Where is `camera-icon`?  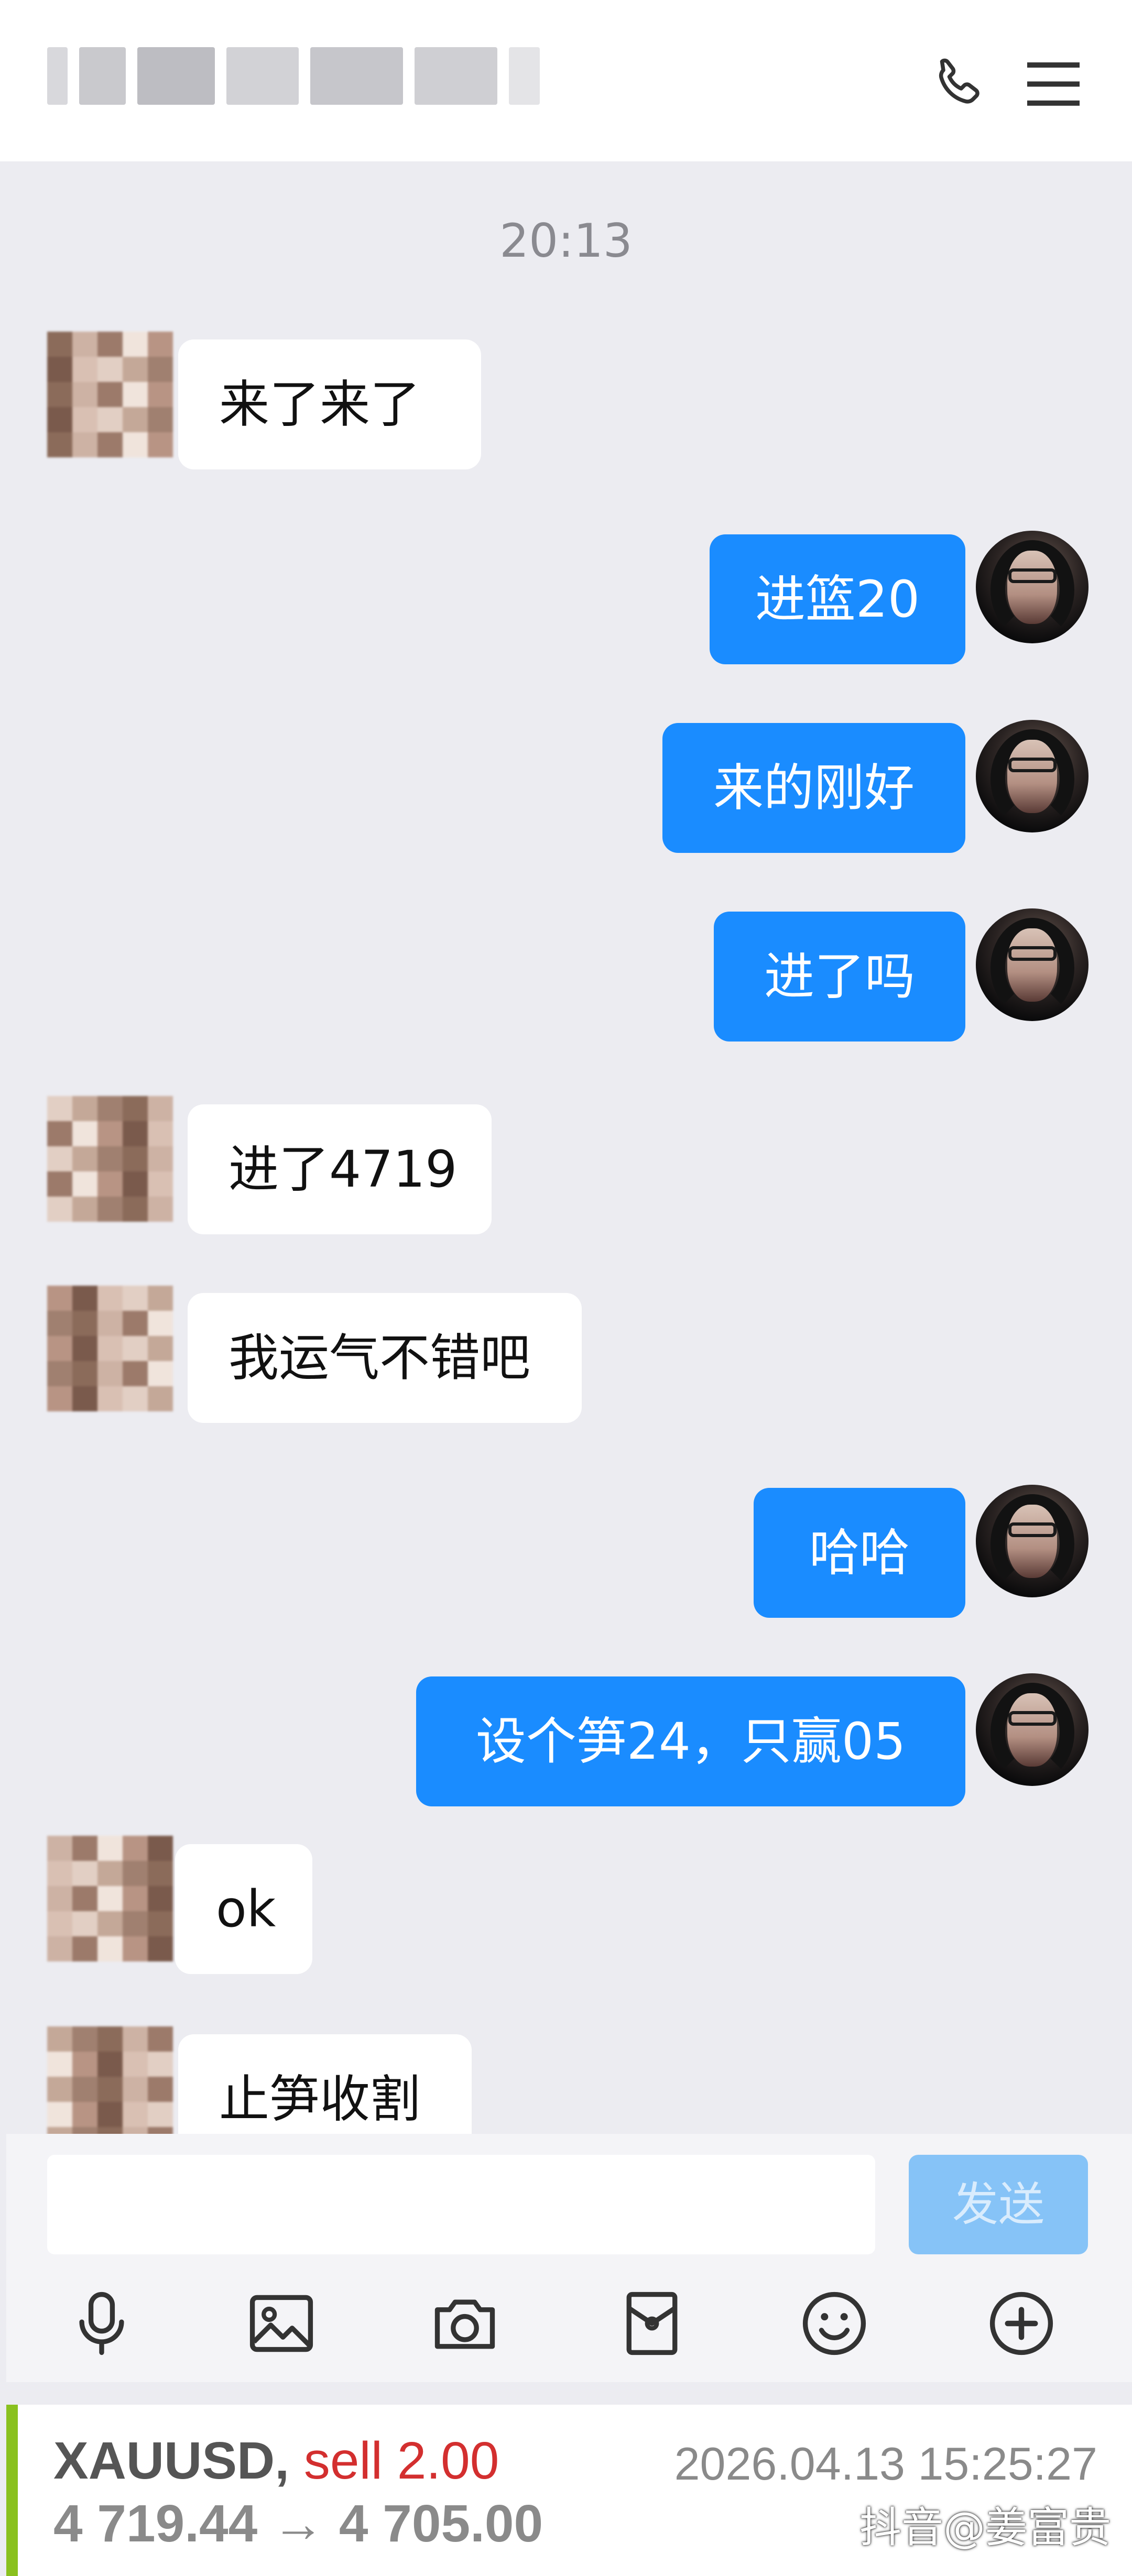 camera-icon is located at coordinates (465, 2323).